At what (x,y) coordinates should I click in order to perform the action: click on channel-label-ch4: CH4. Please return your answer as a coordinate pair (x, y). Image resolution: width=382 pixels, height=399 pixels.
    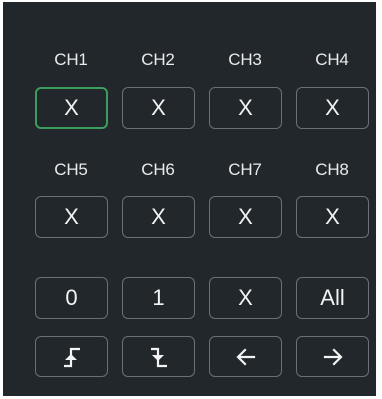
    Looking at the image, I should click on (332, 59).